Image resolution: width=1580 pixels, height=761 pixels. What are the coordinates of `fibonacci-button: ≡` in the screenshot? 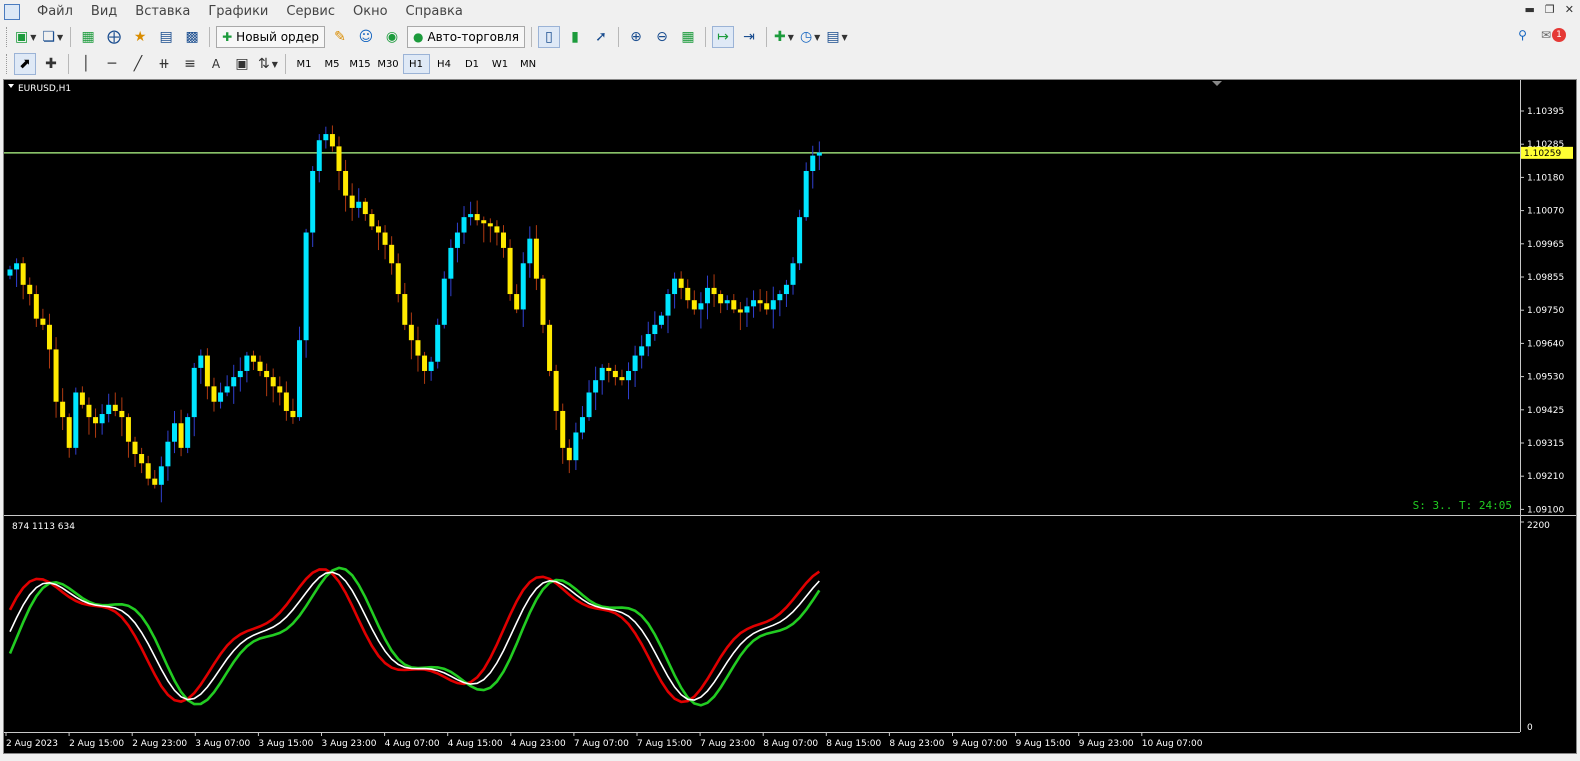 It's located at (190, 64).